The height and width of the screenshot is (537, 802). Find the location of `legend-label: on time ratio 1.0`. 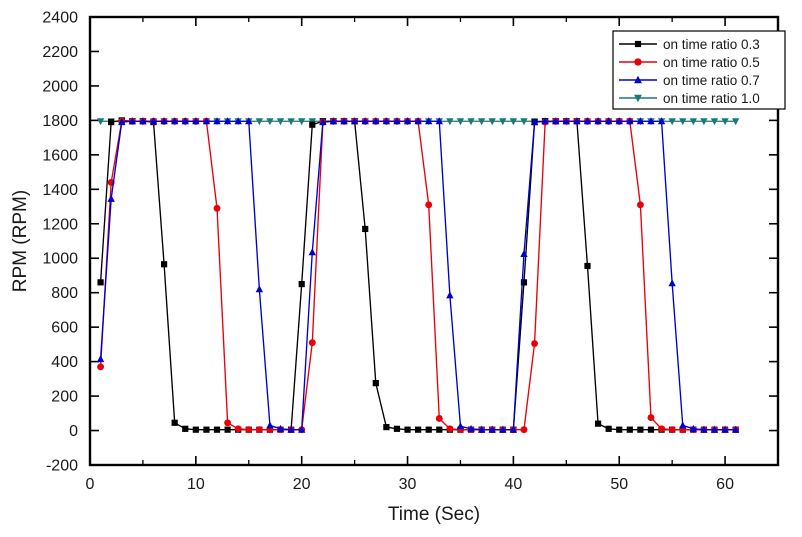

legend-label: on time ratio 1.0 is located at coordinates (711, 98).